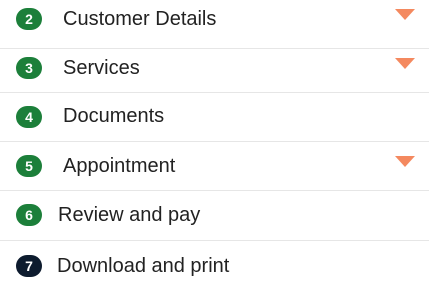 The image size is (429, 281). What do you see at coordinates (140, 19) in the screenshot?
I see `step-label: Customer Details` at bounding box center [140, 19].